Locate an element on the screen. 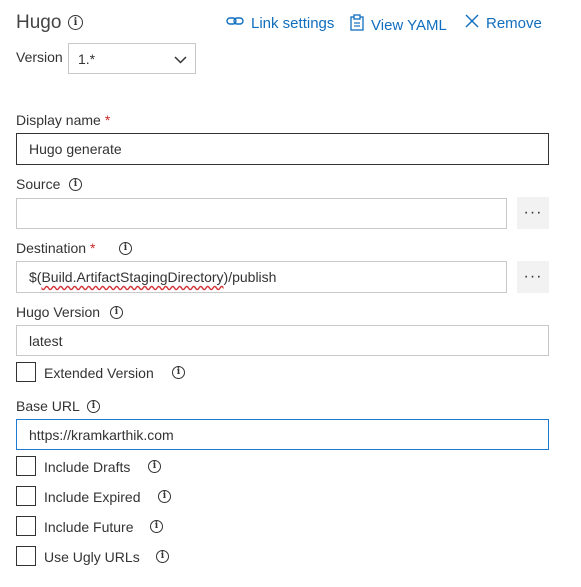 The width and height of the screenshot is (581, 587). view-yaml-button: View YAML is located at coordinates (398, 25).